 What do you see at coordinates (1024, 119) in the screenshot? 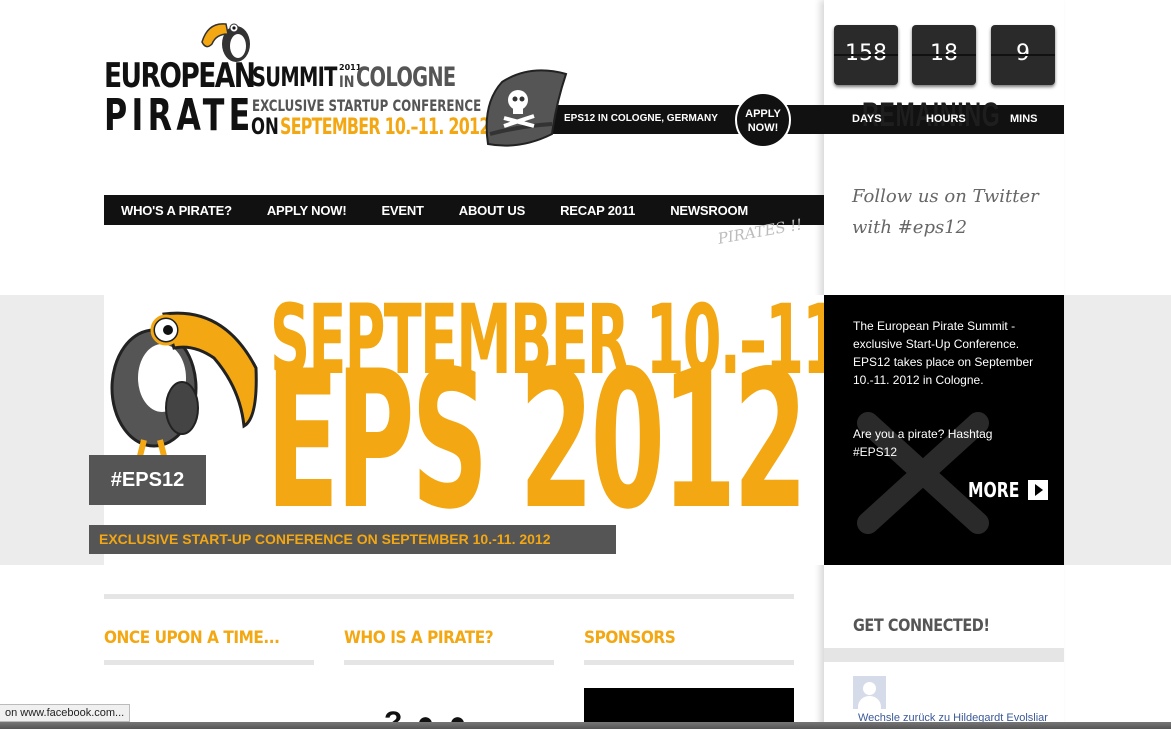
I see `mins-label: MINS` at bounding box center [1024, 119].